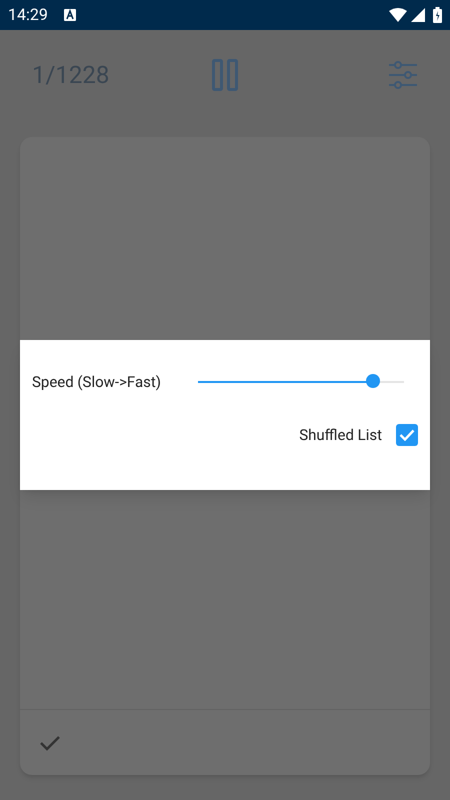 Image resolution: width=450 pixels, height=800 pixels. What do you see at coordinates (301, 382) in the screenshot?
I see `speed-slider` at bounding box center [301, 382].